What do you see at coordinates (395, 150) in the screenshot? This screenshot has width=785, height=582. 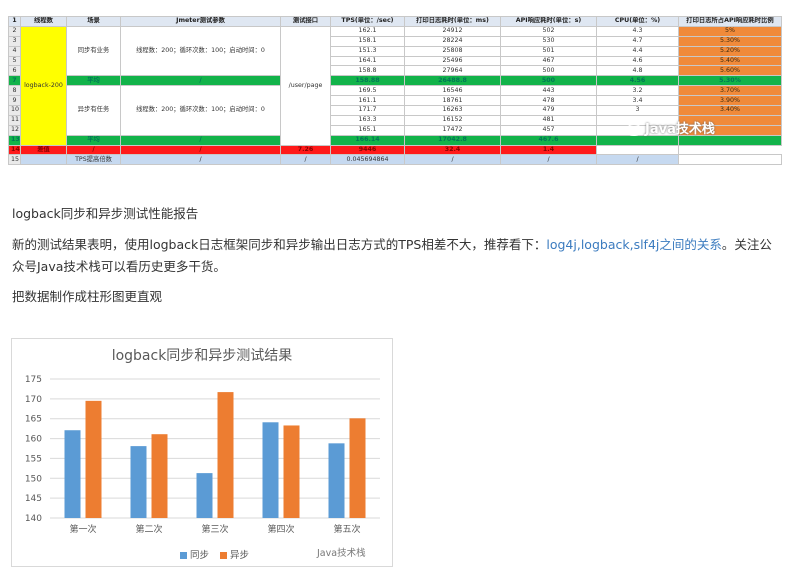 I see `diff-row: 14 差值 //7.26 9446 32.4 1.4` at bounding box center [395, 150].